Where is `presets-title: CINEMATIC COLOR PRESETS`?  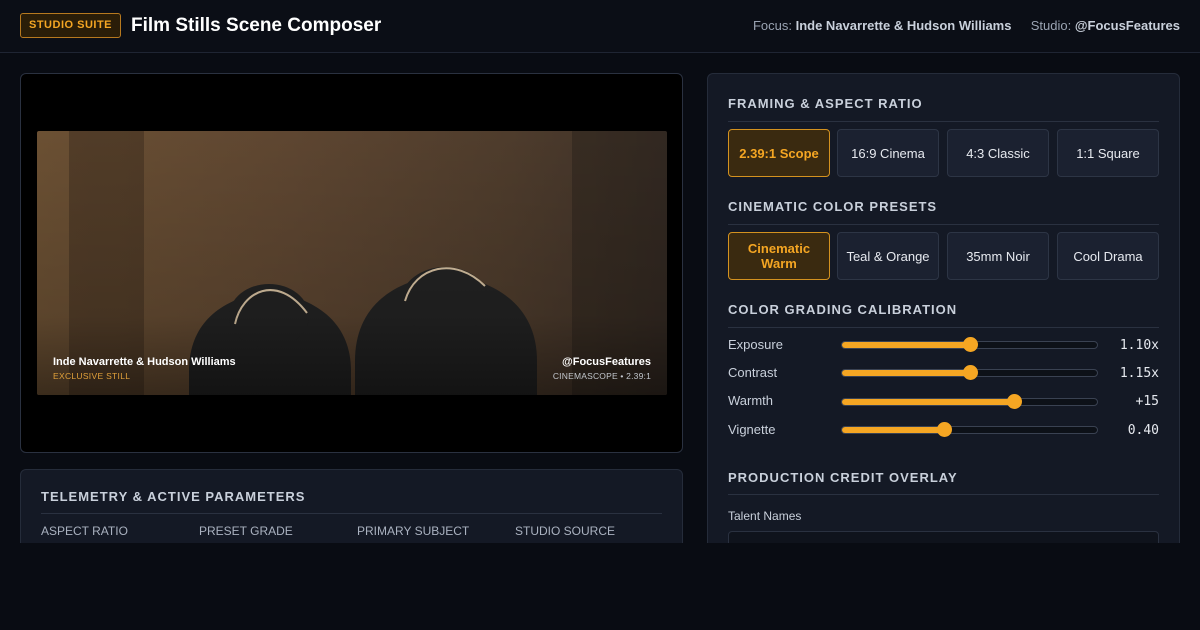 presets-title: CINEMATIC COLOR PRESETS is located at coordinates (833, 206).